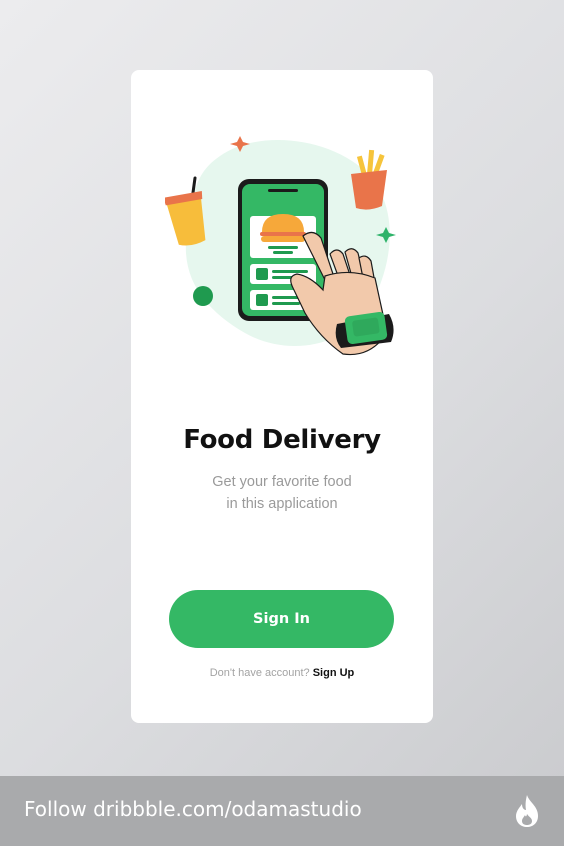 This screenshot has width=564, height=846. Describe the element at coordinates (259, 673) in the screenshot. I see `no-account-text: Don't have account?` at that location.